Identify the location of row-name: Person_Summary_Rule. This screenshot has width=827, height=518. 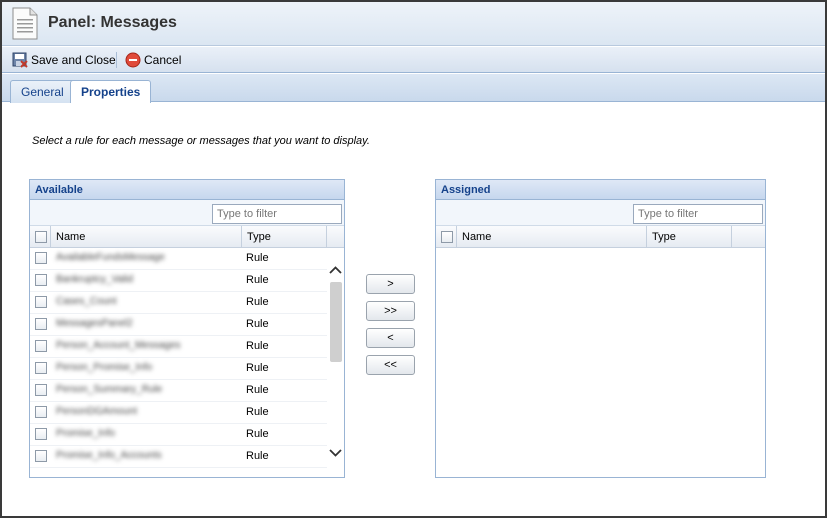
(109, 389).